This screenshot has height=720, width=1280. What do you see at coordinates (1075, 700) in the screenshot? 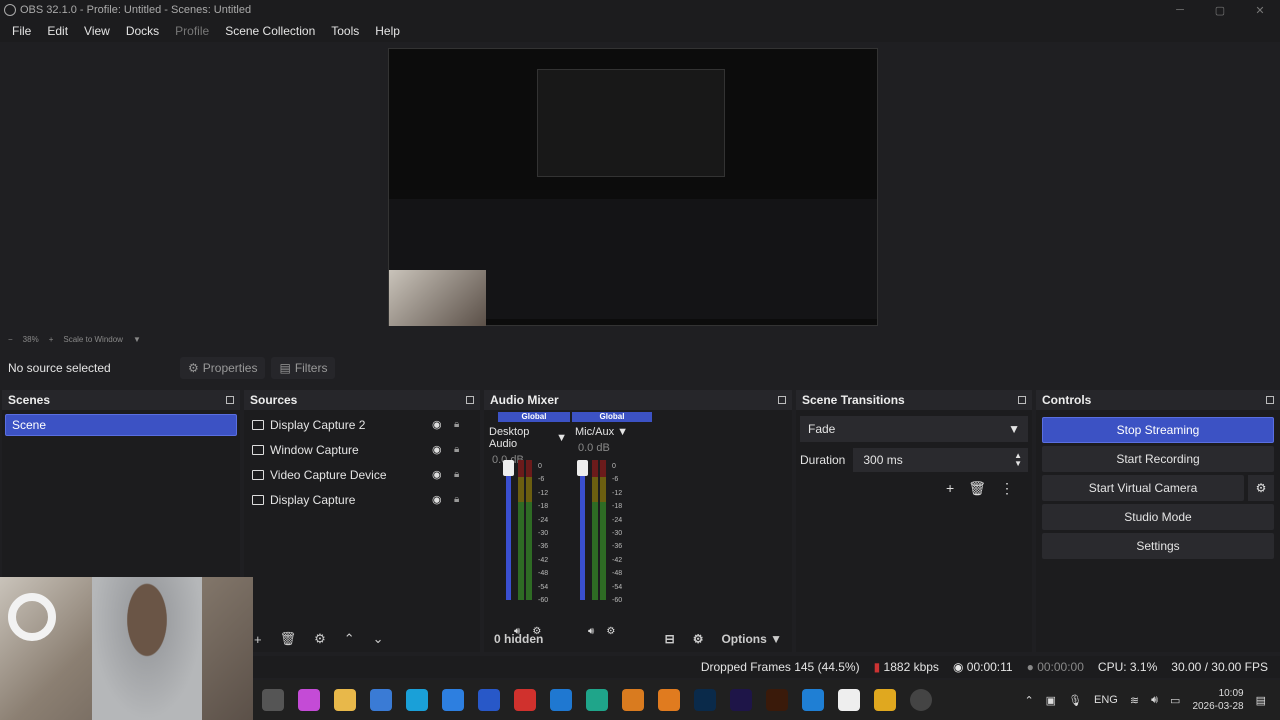
I see `microphone-icon: 🎙︎` at bounding box center [1075, 700].